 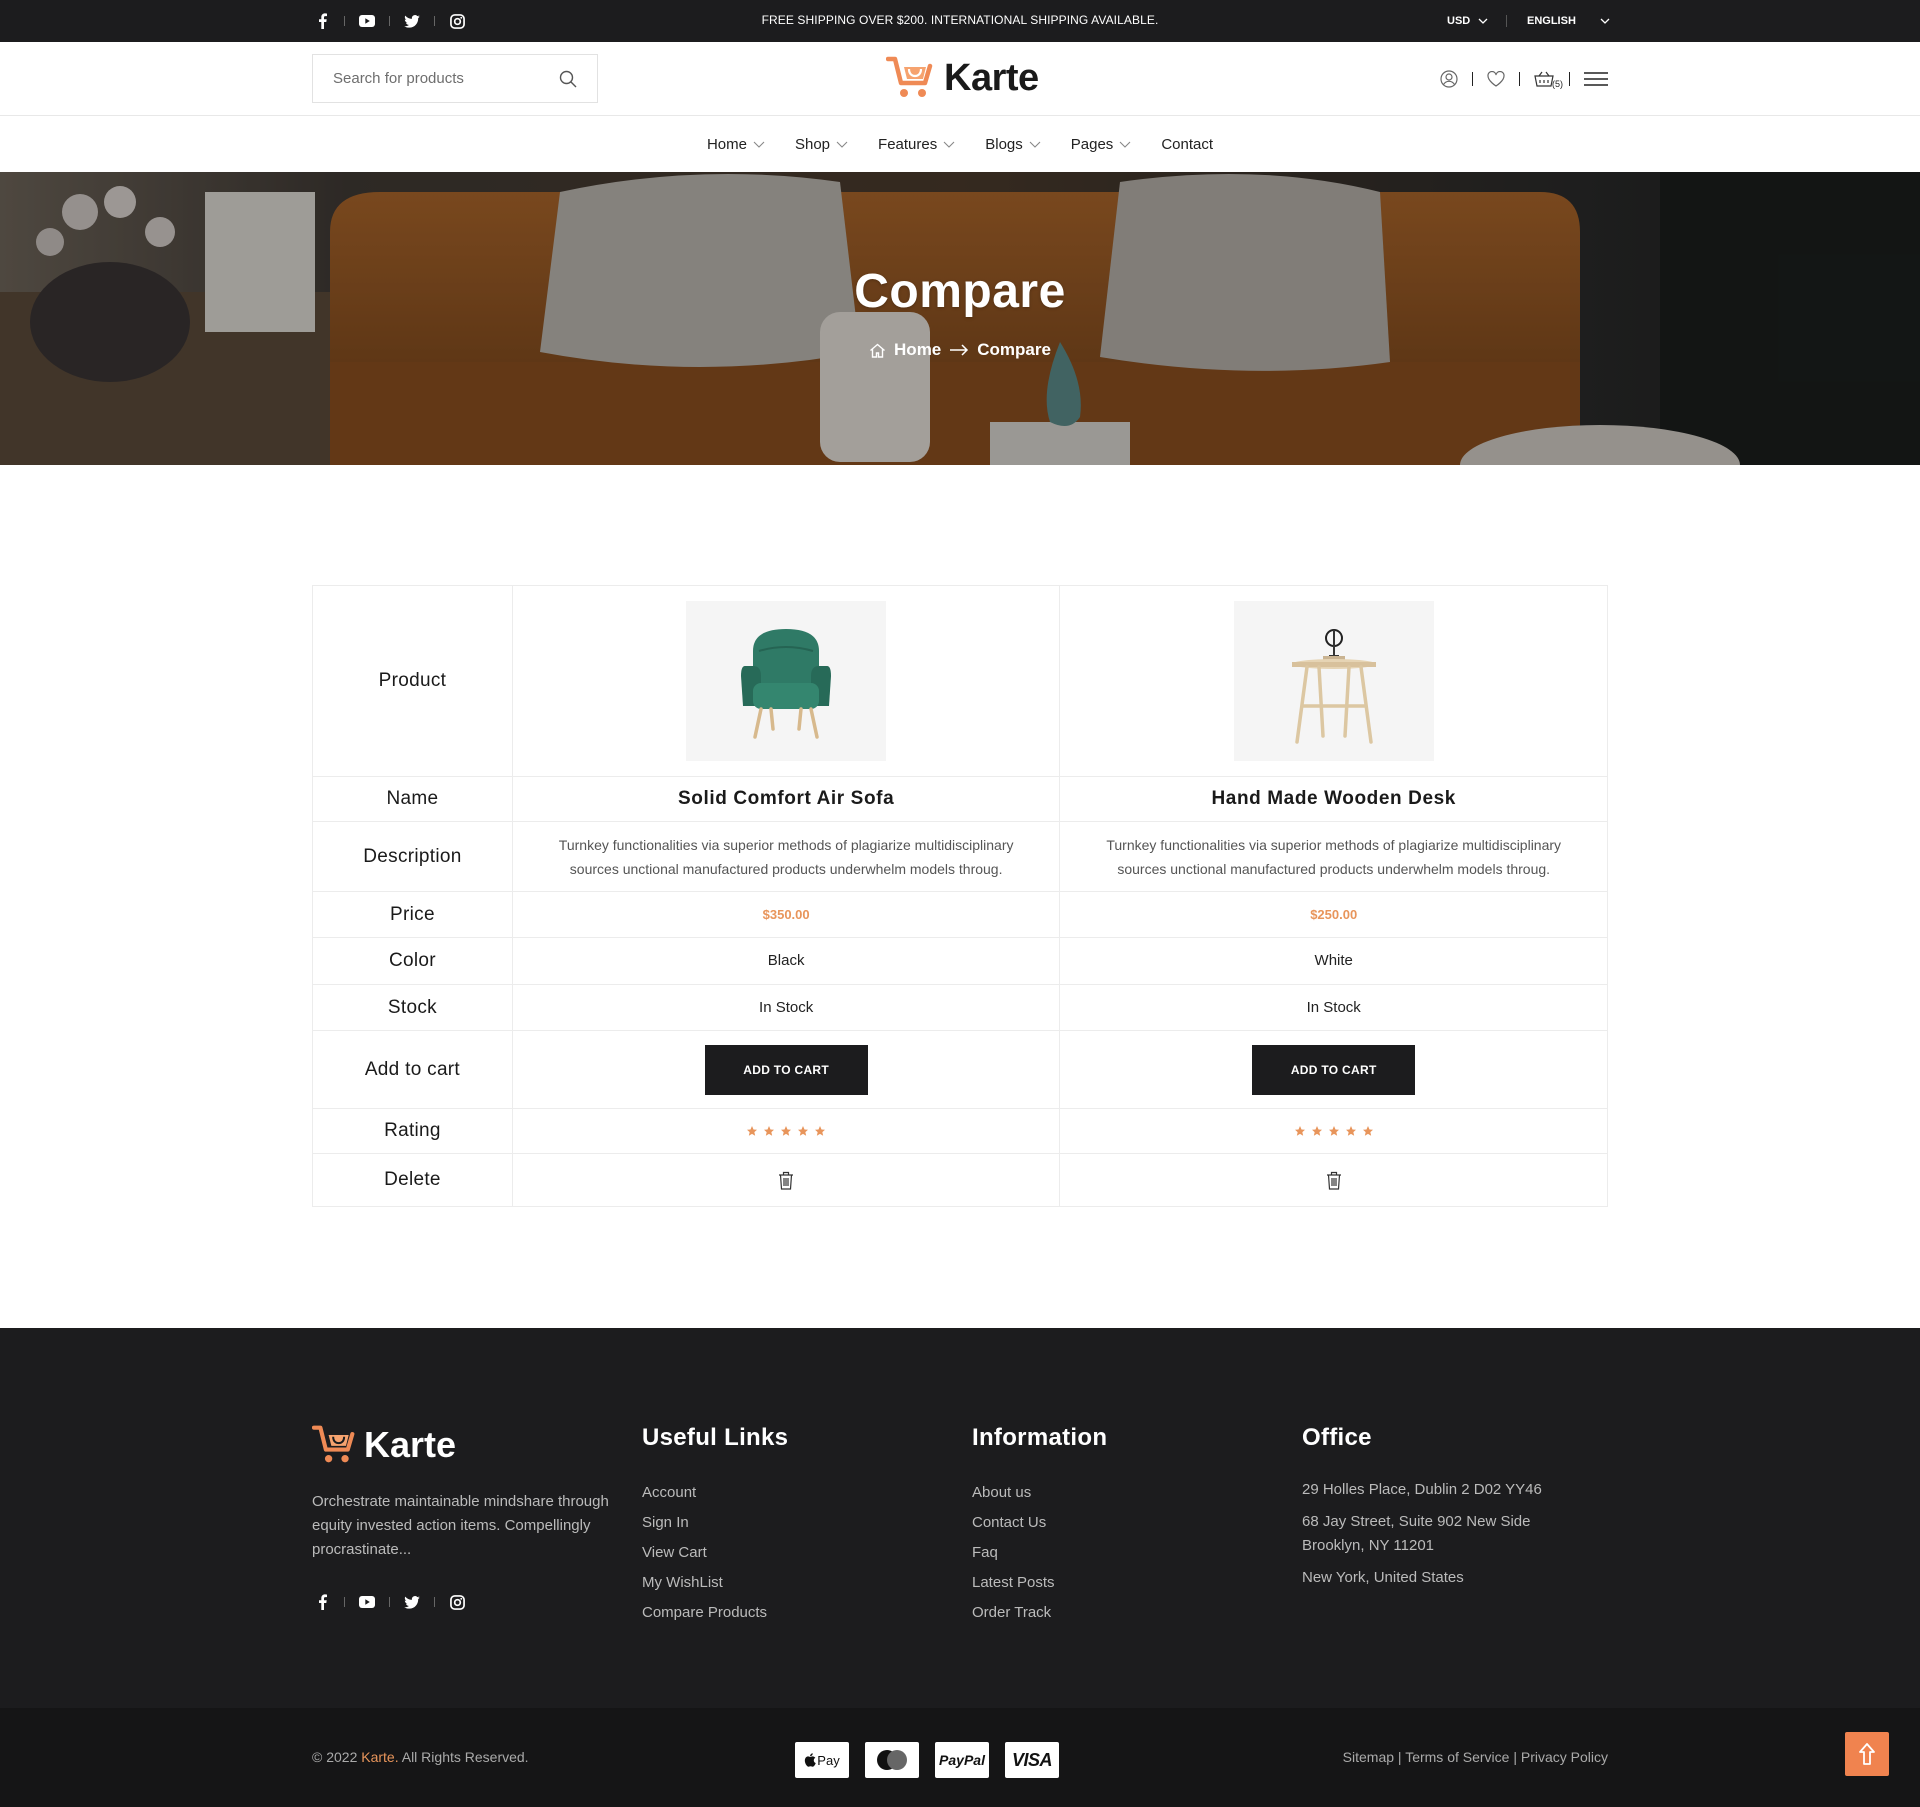 I want to click on page-title: Compare, so click(x=960, y=291).